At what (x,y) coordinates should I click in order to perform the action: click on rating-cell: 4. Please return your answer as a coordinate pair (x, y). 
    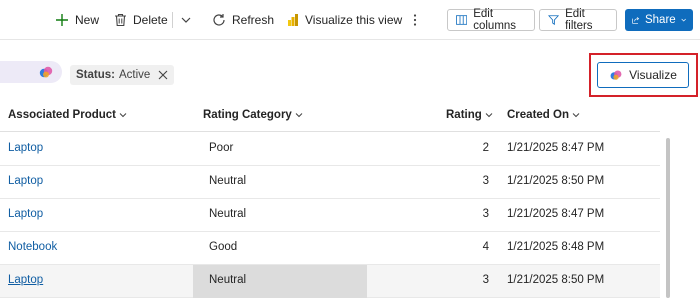
    Looking at the image, I should click on (485, 247).